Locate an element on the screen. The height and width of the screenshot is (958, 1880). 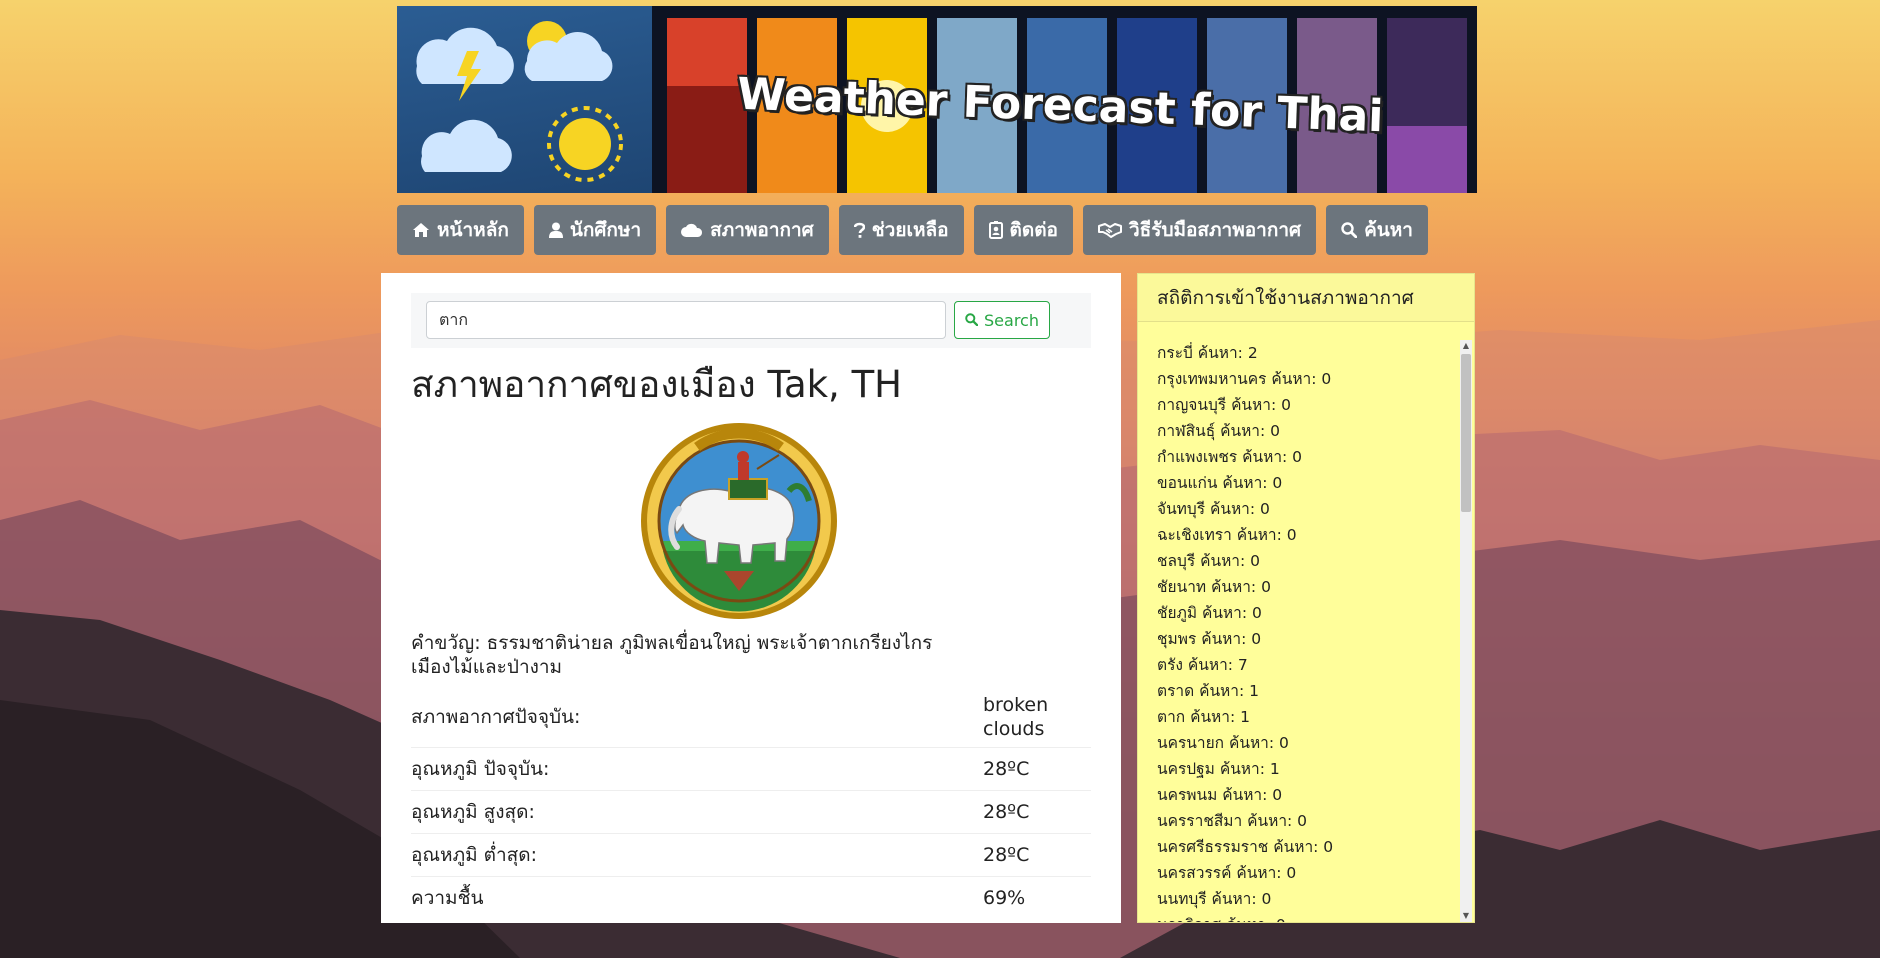
nav-students: นักศึกษา is located at coordinates (595, 230).